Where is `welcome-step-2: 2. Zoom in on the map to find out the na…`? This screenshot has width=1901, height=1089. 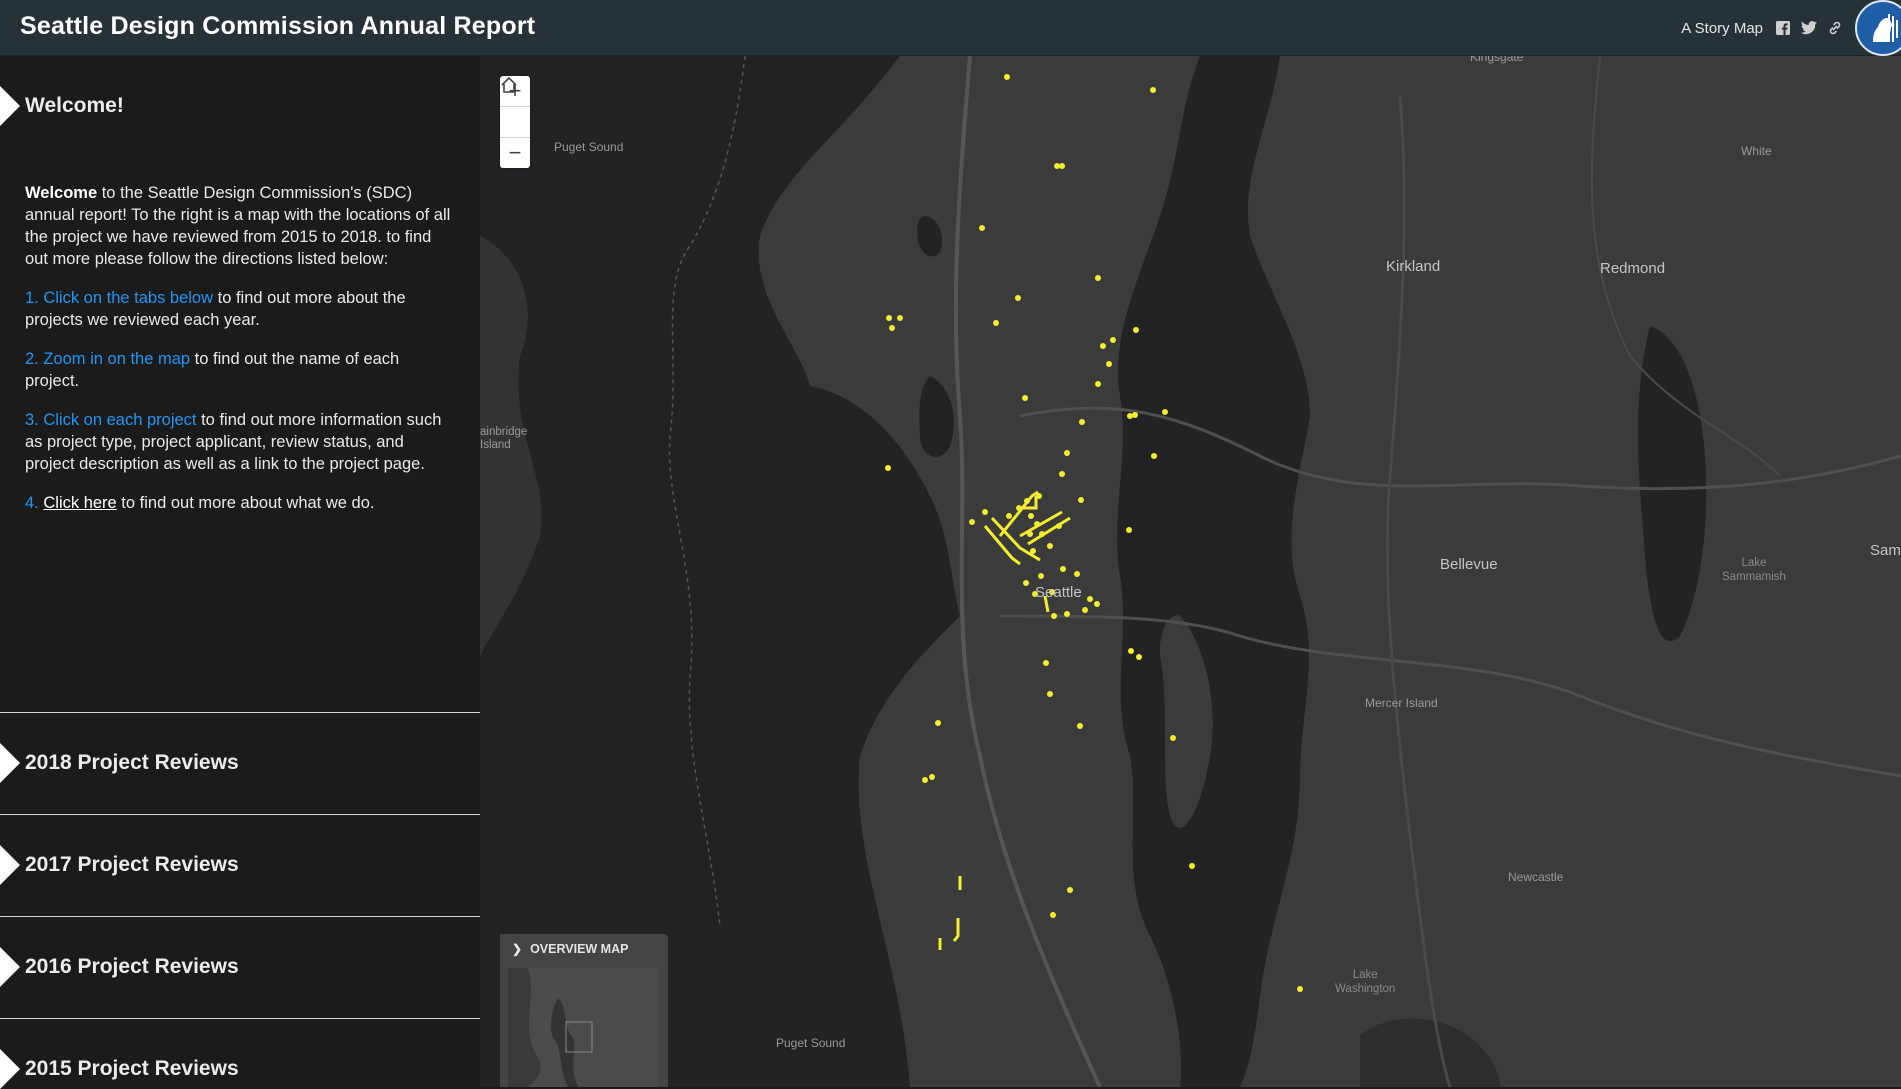
welcome-step-2: 2. Zoom in on the map to find out the na… is located at coordinates (212, 370).